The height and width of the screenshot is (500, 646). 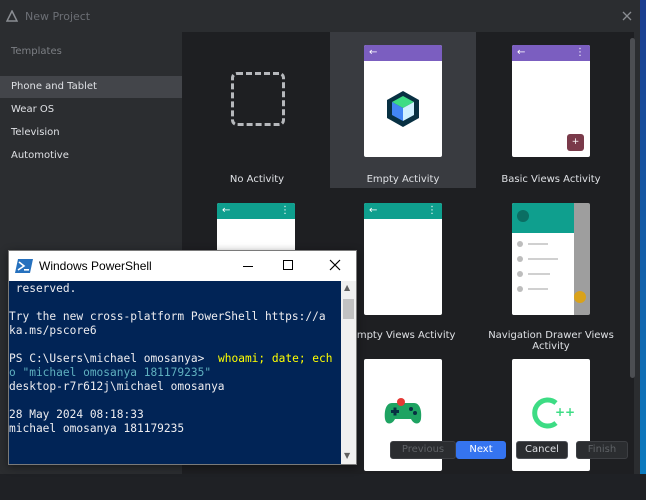 I want to click on minimize-icon, so click(x=248, y=266).